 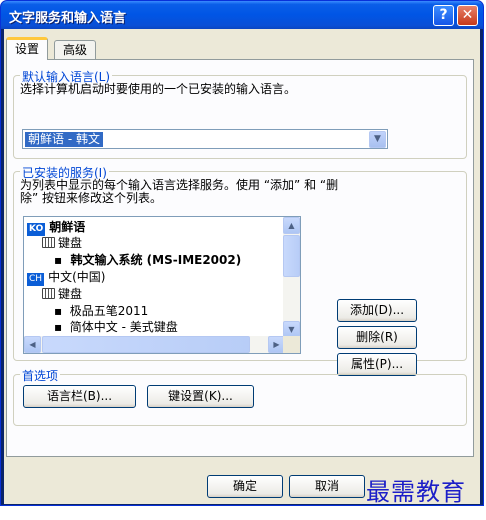 I want to click on tree-item-label: 中文(中国), so click(x=77, y=277).